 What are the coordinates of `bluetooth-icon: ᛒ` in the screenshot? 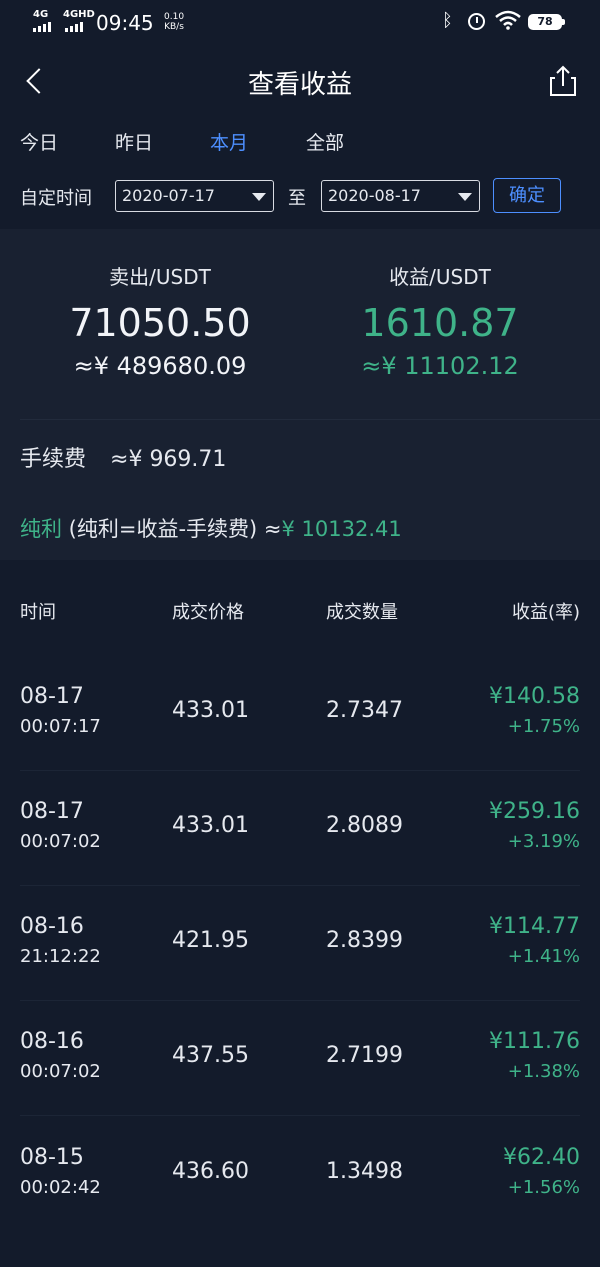 It's located at (447, 20).